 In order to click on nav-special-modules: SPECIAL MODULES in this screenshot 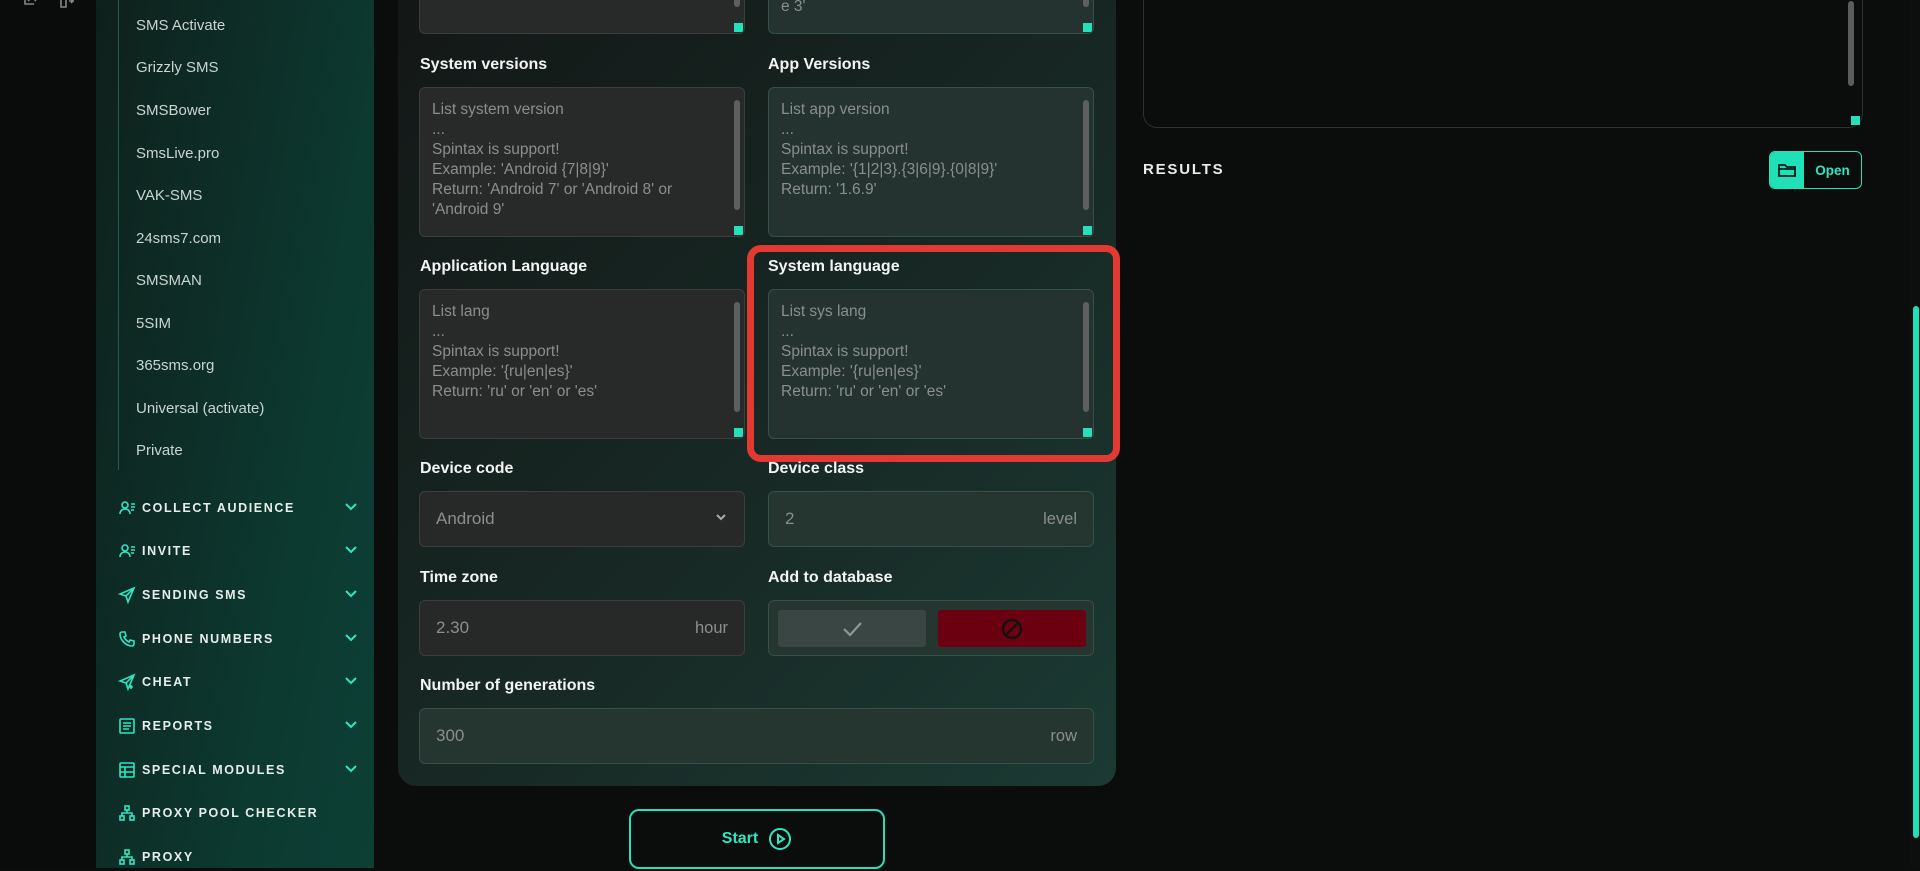, I will do `click(238, 770)`.